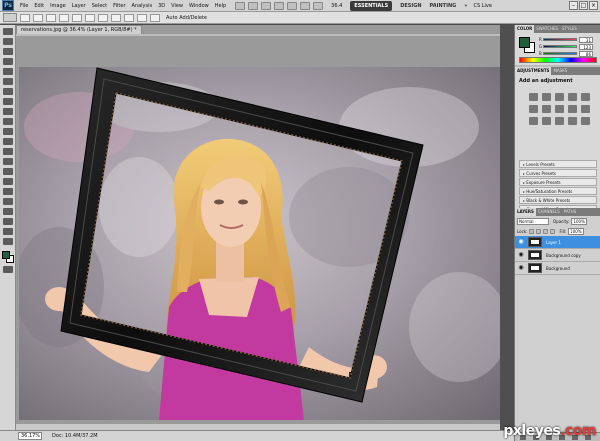 The width and height of the screenshot is (600, 441). Describe the element at coordinates (90, 17) in the screenshot. I see `rectangle-icon` at that location.